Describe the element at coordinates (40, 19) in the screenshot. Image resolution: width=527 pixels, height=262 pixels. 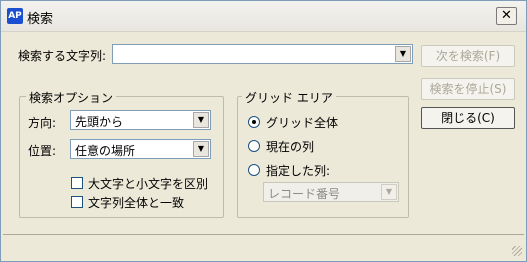
I see `window-title: 検索` at that location.